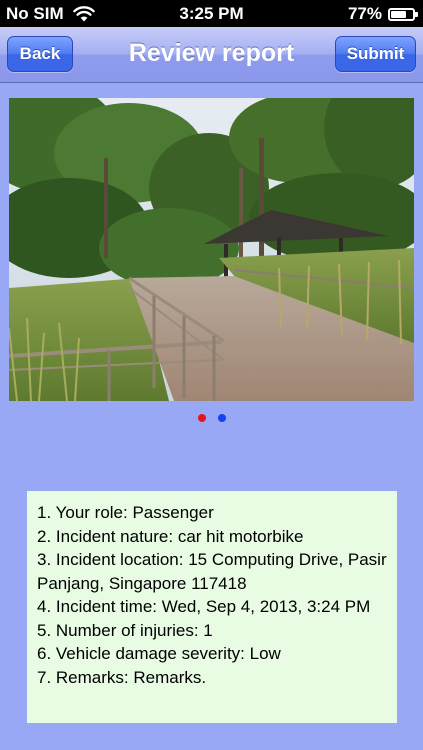  I want to click on report-line-role: 1. Your role: Passenger, so click(125, 512).